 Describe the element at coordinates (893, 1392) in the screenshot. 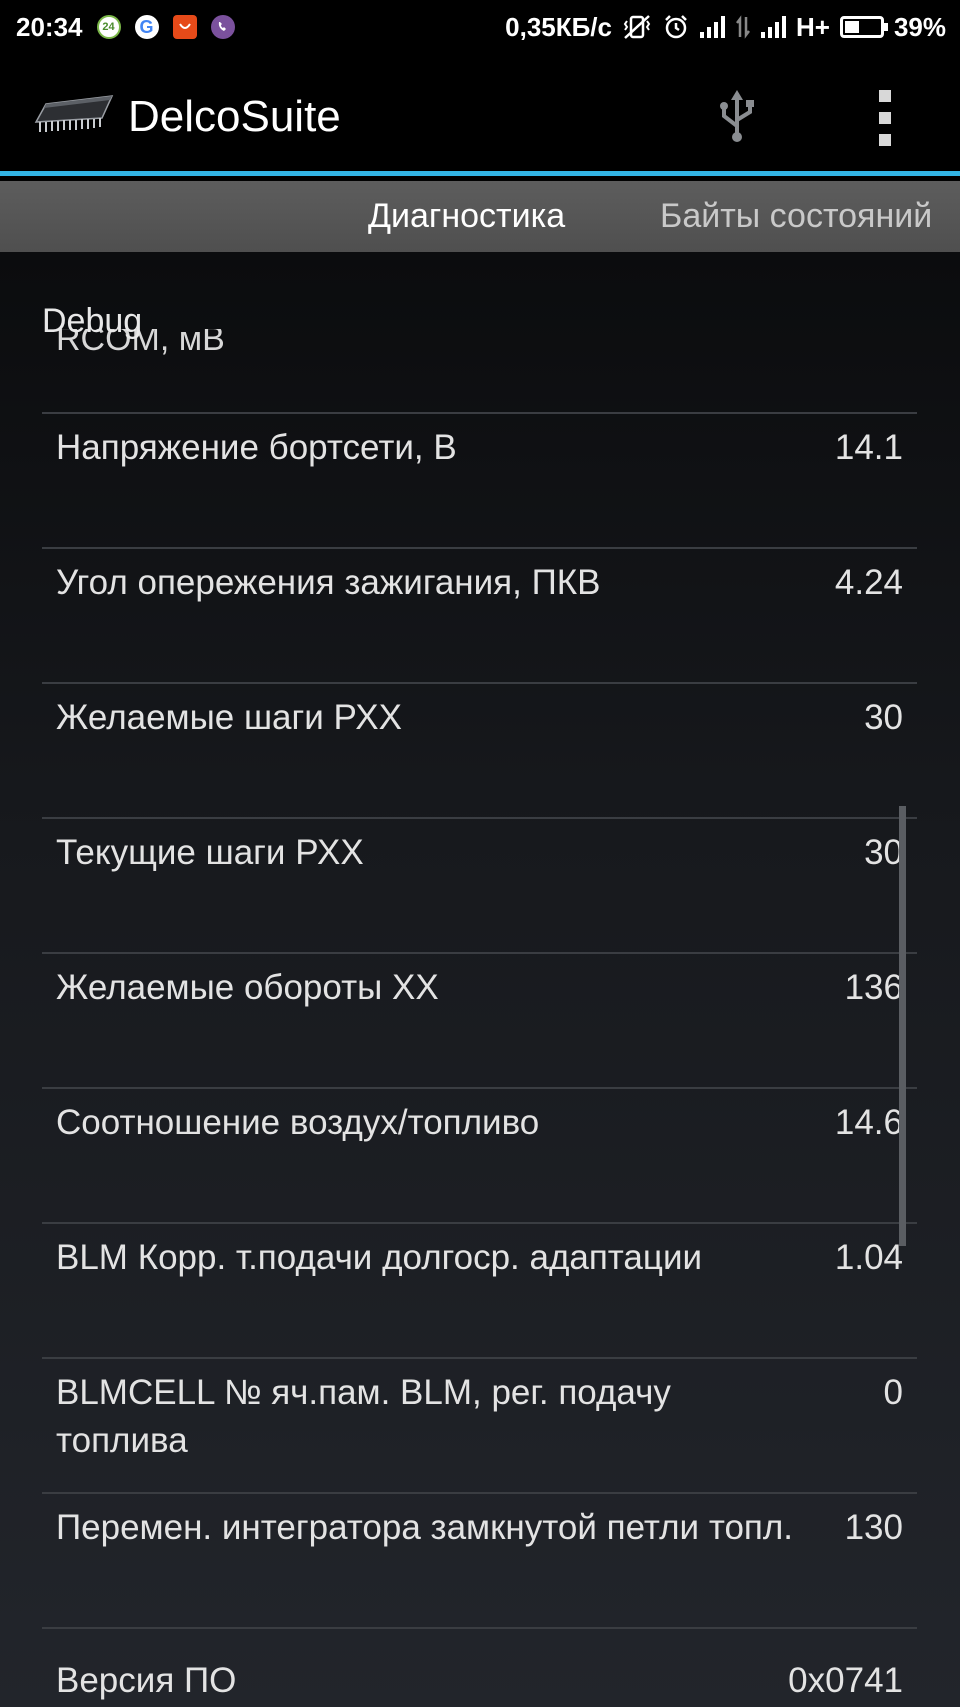

I see `param-value: 0` at that location.